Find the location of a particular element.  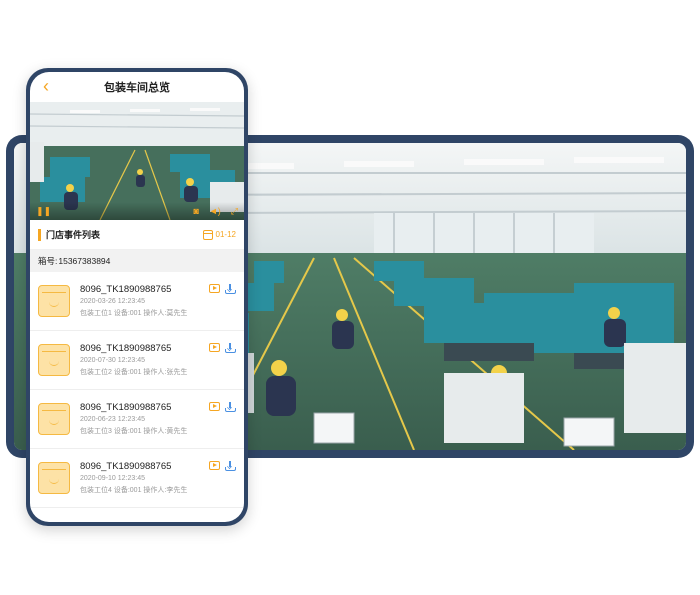

event-time: 2020-06-23 12:23:45 is located at coordinates (112, 419).